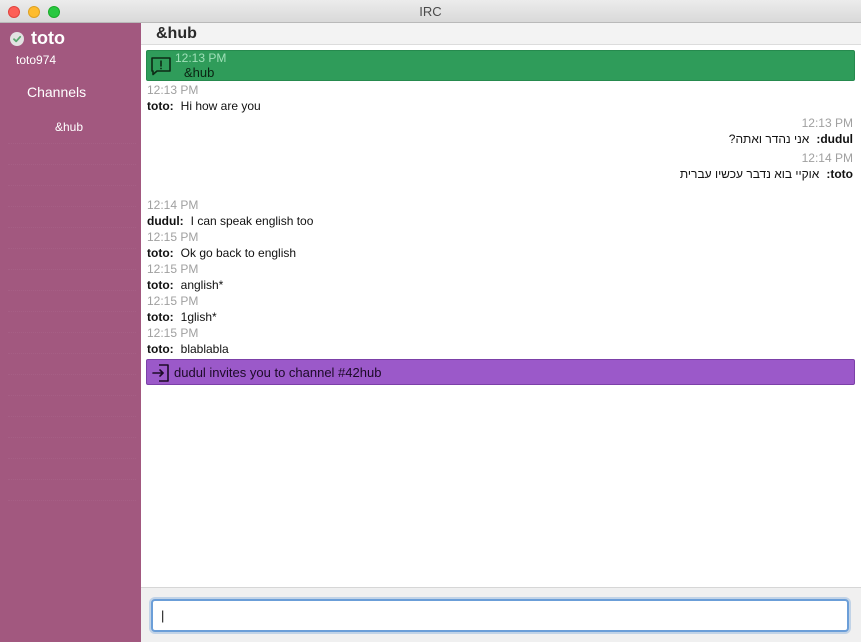 The height and width of the screenshot is (642, 861). What do you see at coordinates (500, 214) in the screenshot?
I see `list-item: 12:14 PM dudul: I can speak english too` at bounding box center [500, 214].